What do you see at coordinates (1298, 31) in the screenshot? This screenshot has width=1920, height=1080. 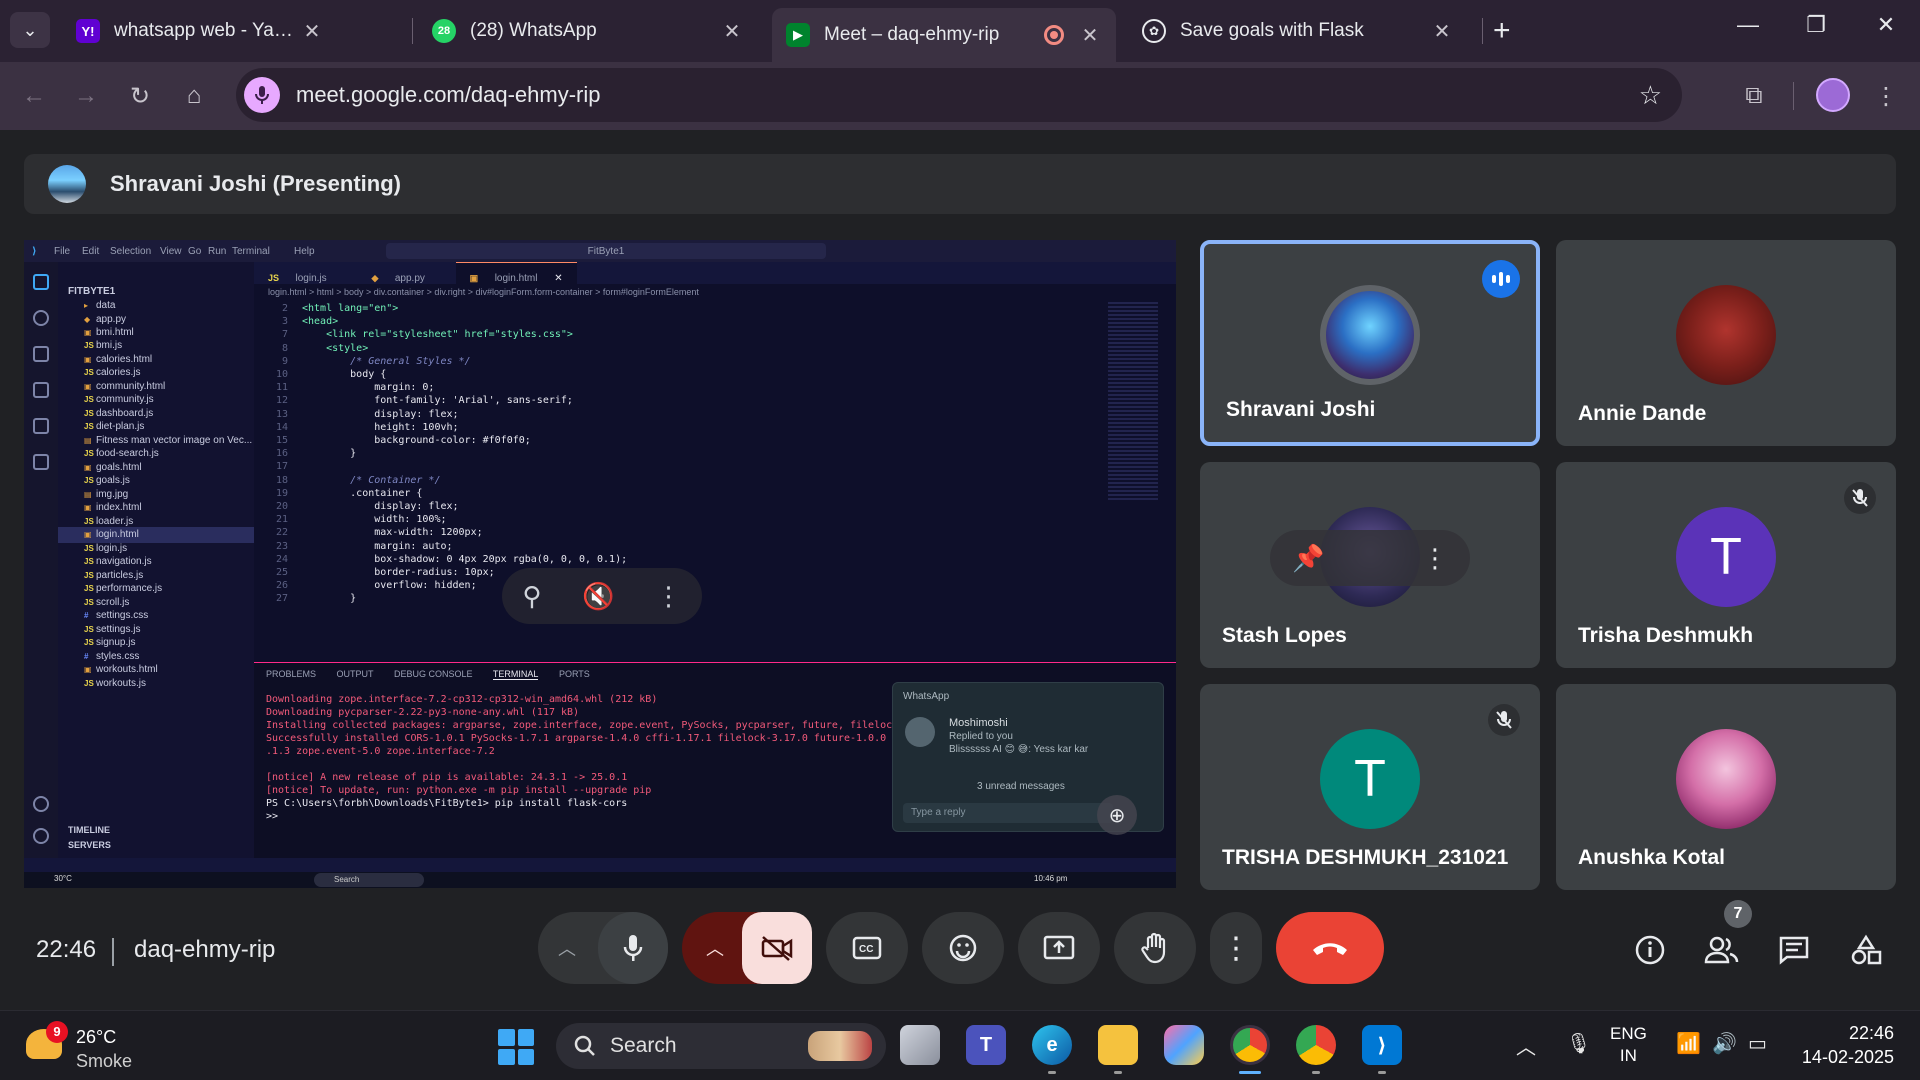 I see `tab-chatgpt: ✿ Save goals with Flask ✕` at bounding box center [1298, 31].